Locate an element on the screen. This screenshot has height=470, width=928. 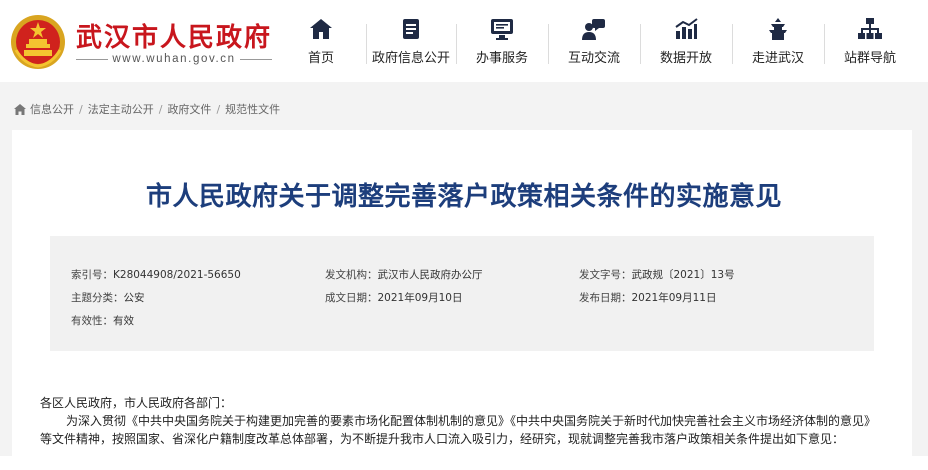
domain-left-rule is located at coordinates (92, 59).